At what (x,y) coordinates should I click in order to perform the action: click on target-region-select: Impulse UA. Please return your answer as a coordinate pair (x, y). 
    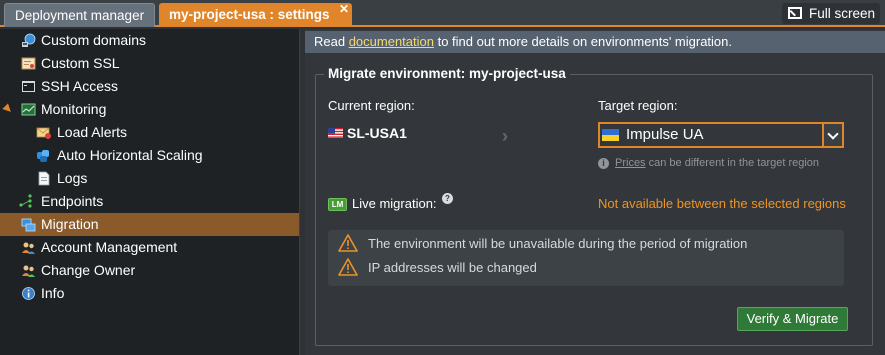
    Looking at the image, I should click on (721, 135).